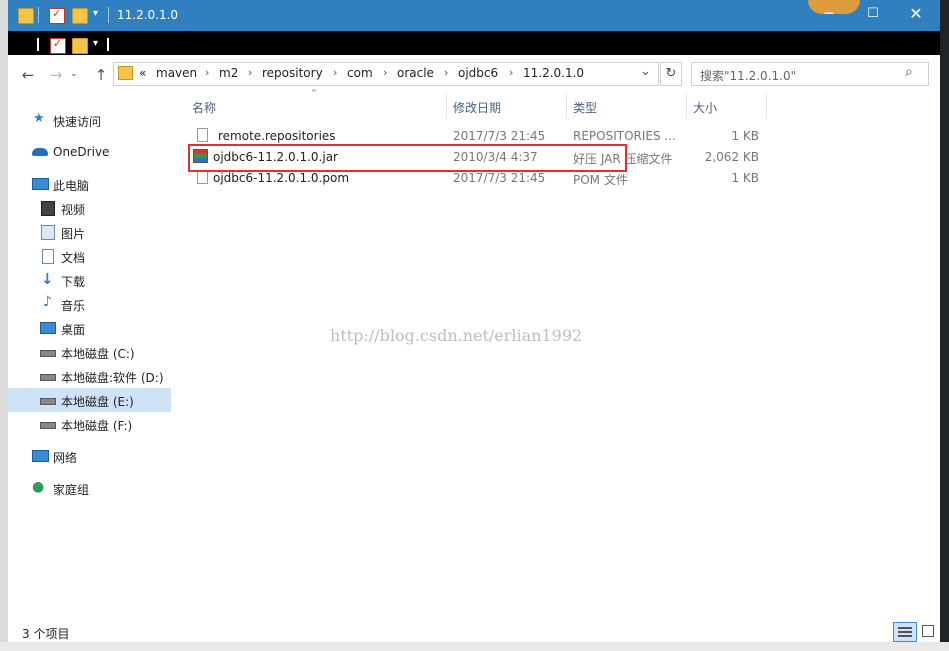  I want to click on sidebar-item-drive-f: 本地磁盘 (F:), so click(89, 424).